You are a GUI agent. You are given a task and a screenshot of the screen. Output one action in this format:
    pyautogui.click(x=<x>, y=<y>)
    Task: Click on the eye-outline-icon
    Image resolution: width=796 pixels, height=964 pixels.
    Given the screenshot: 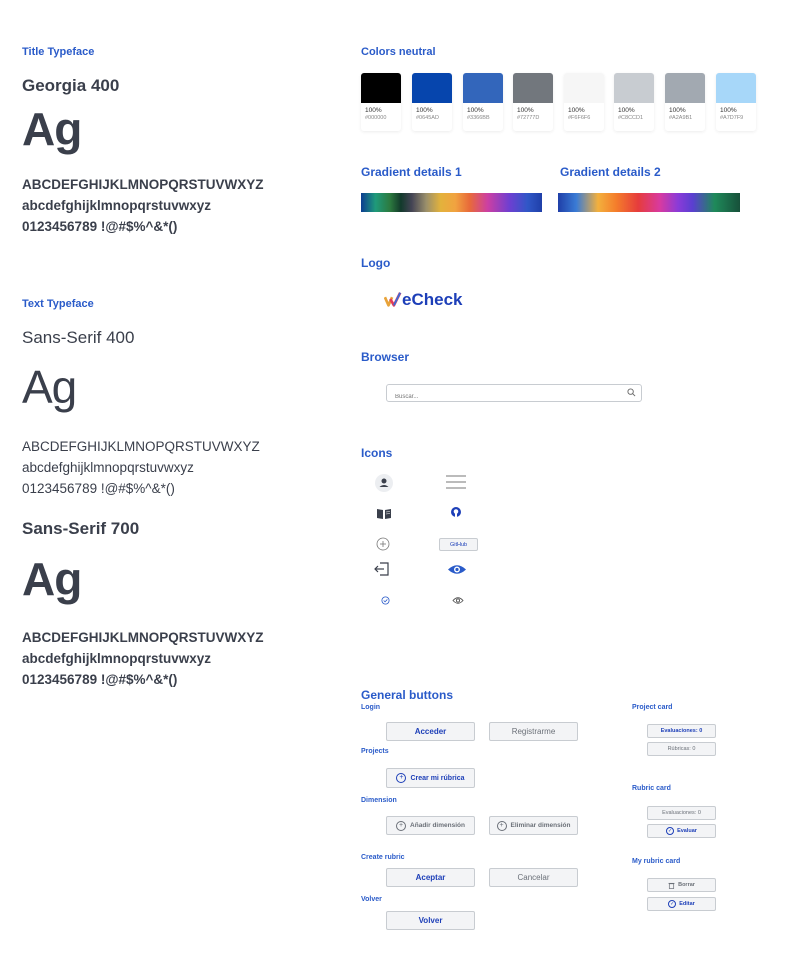 What is the action you would take?
    pyautogui.click(x=458, y=600)
    